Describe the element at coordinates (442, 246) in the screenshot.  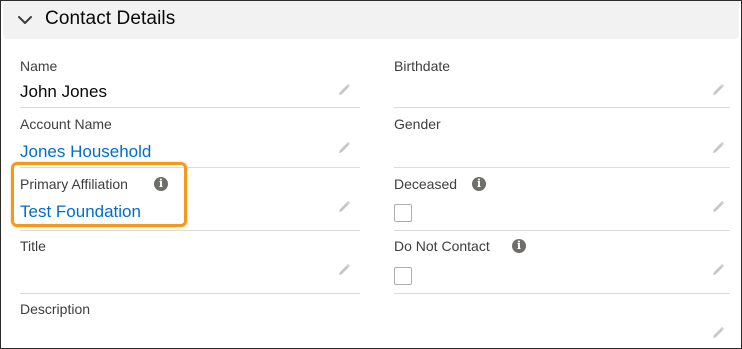
I see `do-not-contact-label: Do Not Contact` at that location.